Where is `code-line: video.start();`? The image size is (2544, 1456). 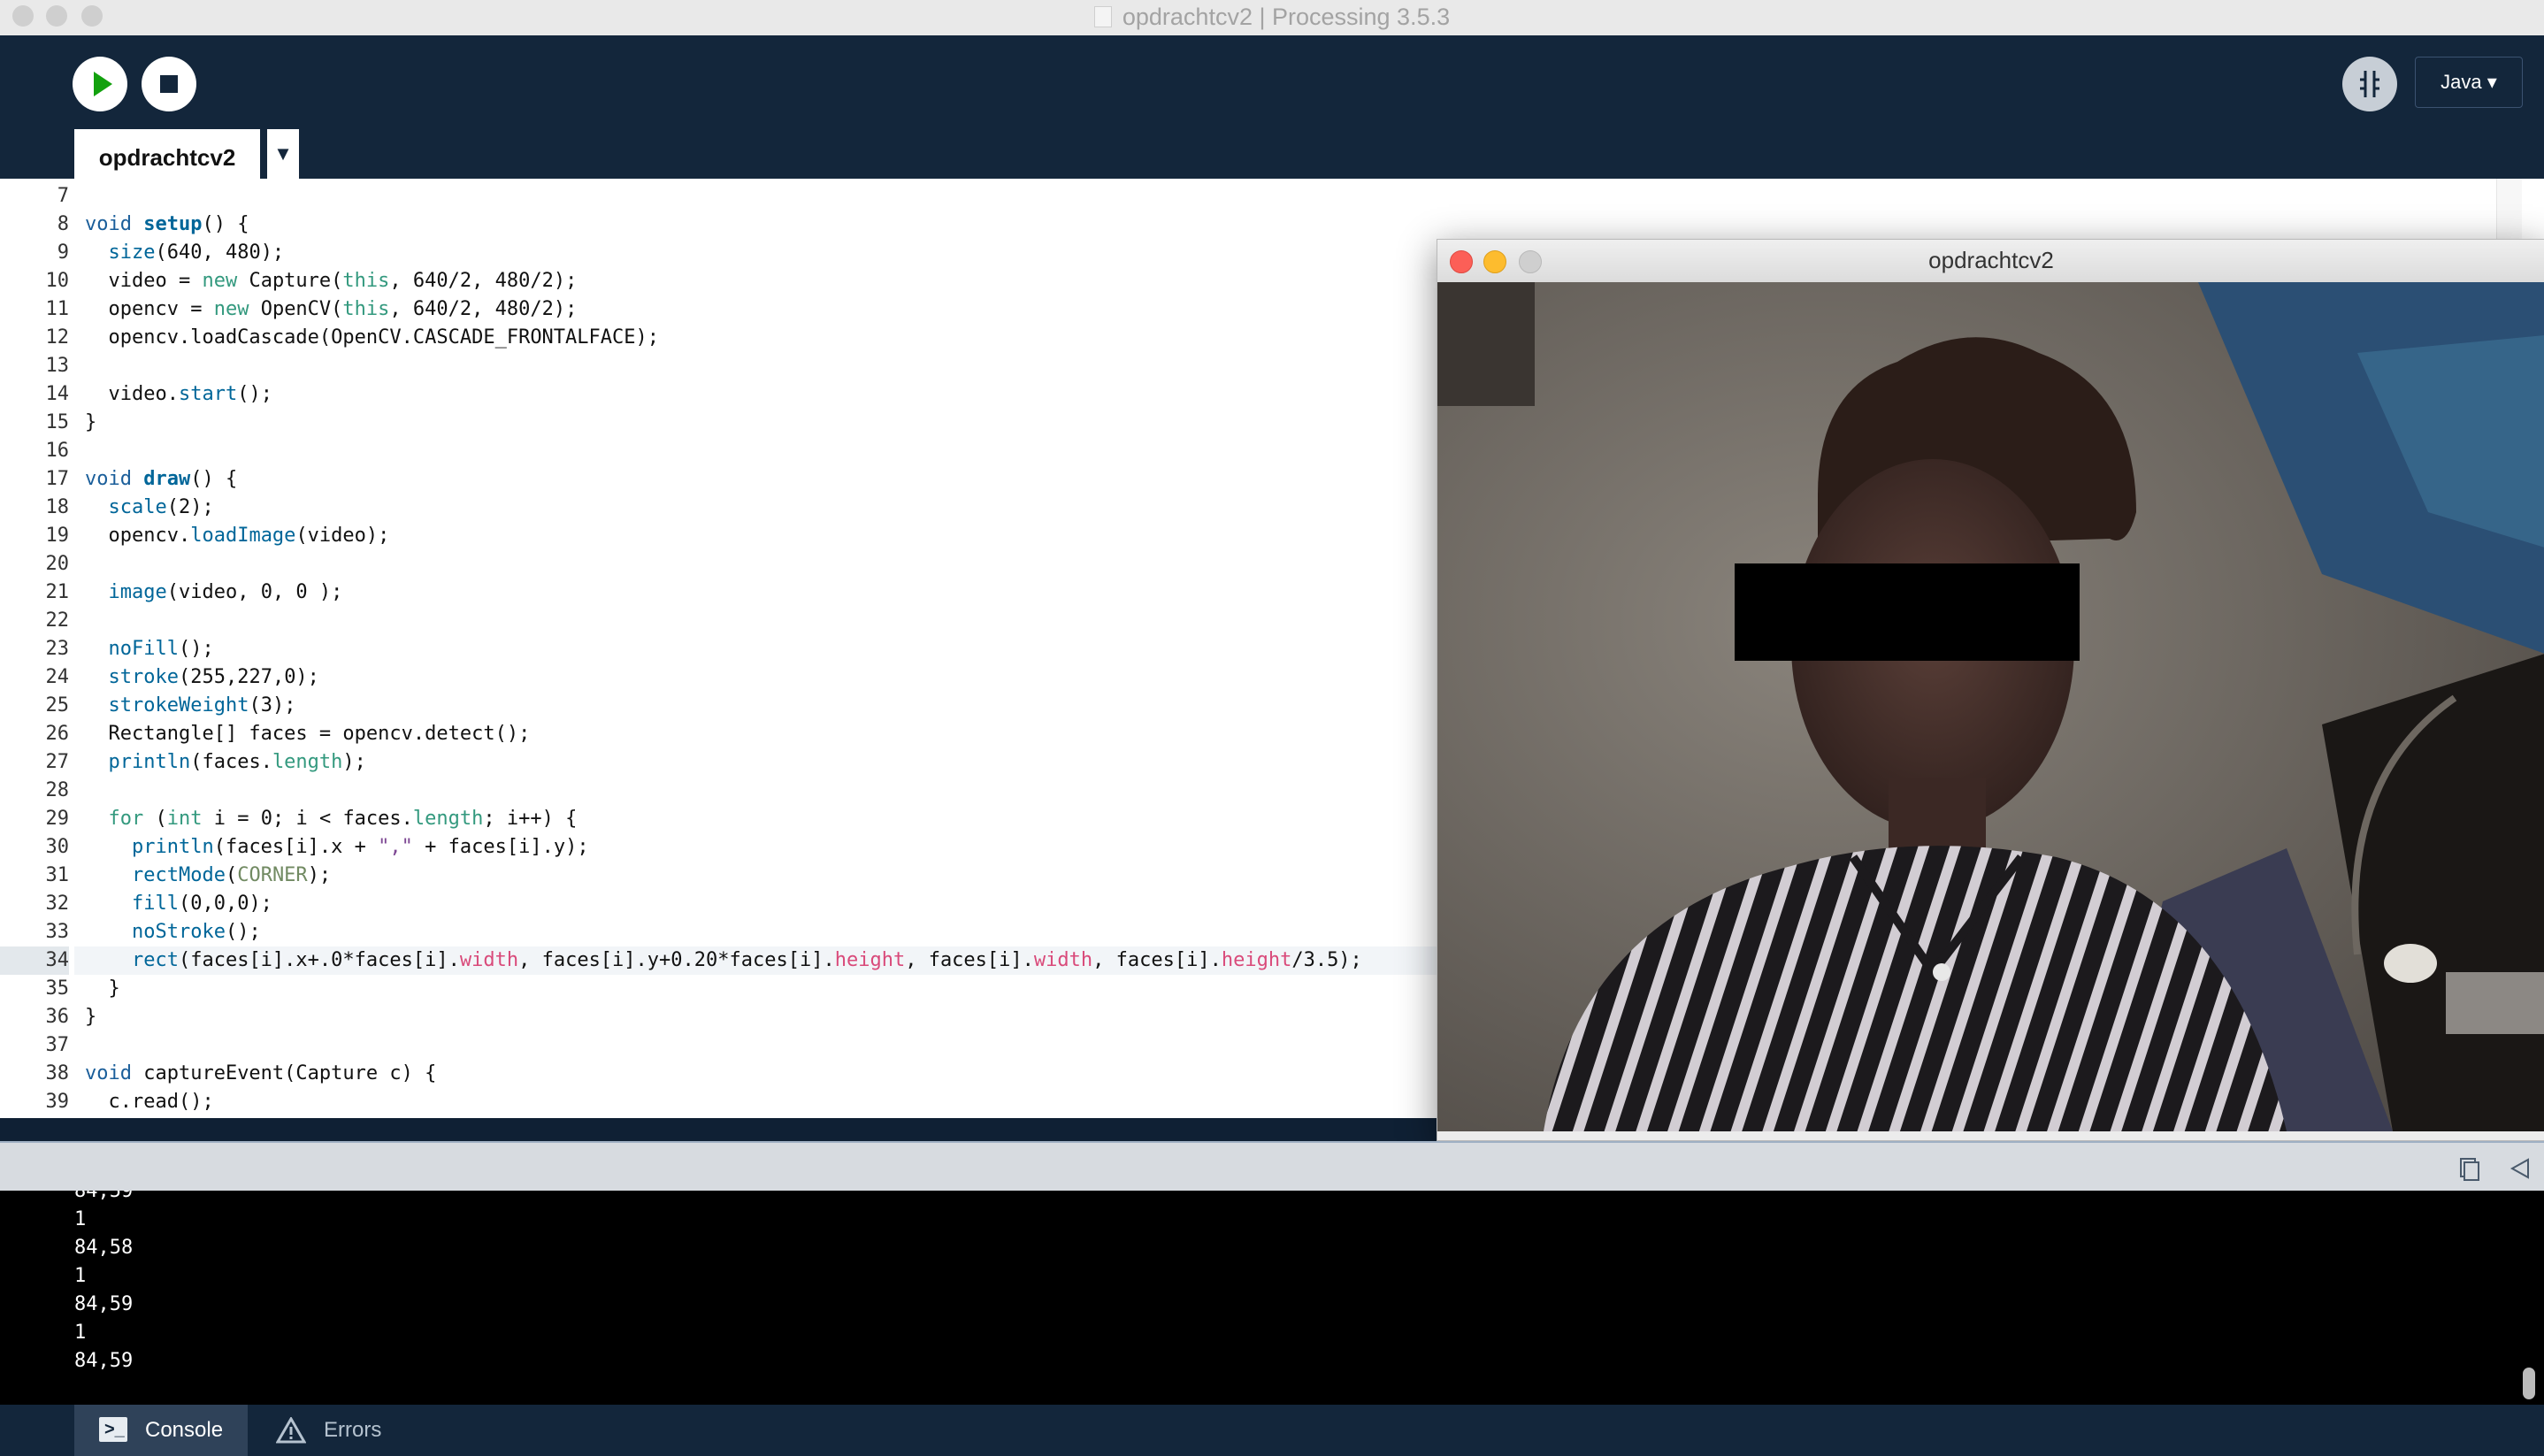 code-line: video.start(); is located at coordinates (178, 394).